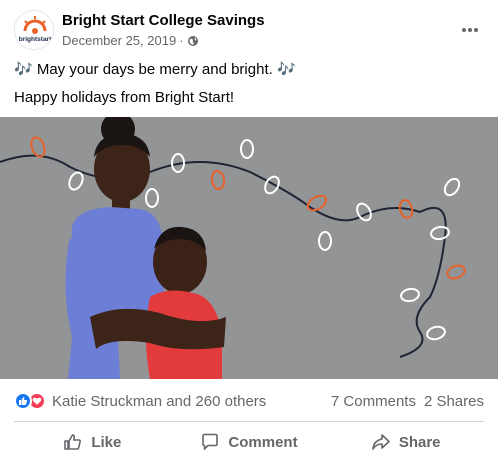 Image resolution: width=498 pixels, height=468 pixels. What do you see at coordinates (249, 421) in the screenshot?
I see `actions-divider` at bounding box center [249, 421].